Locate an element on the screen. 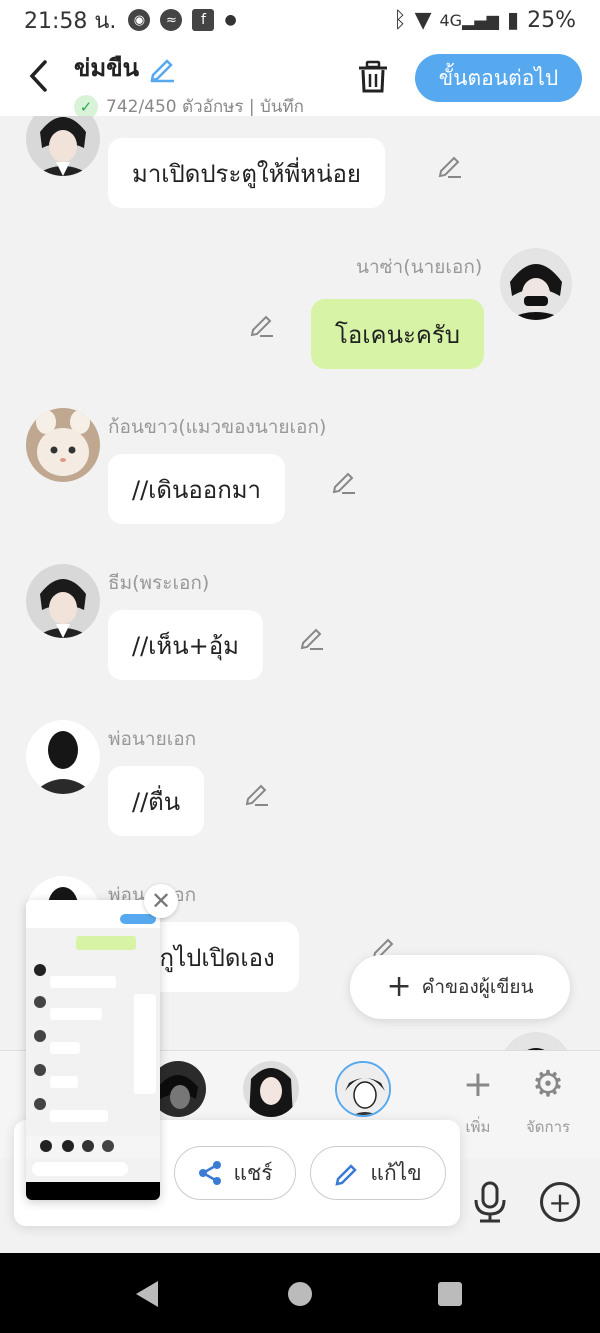 The width and height of the screenshot is (600, 1333). writer-note-label: คำของผู้เขียน is located at coordinates (477, 987).